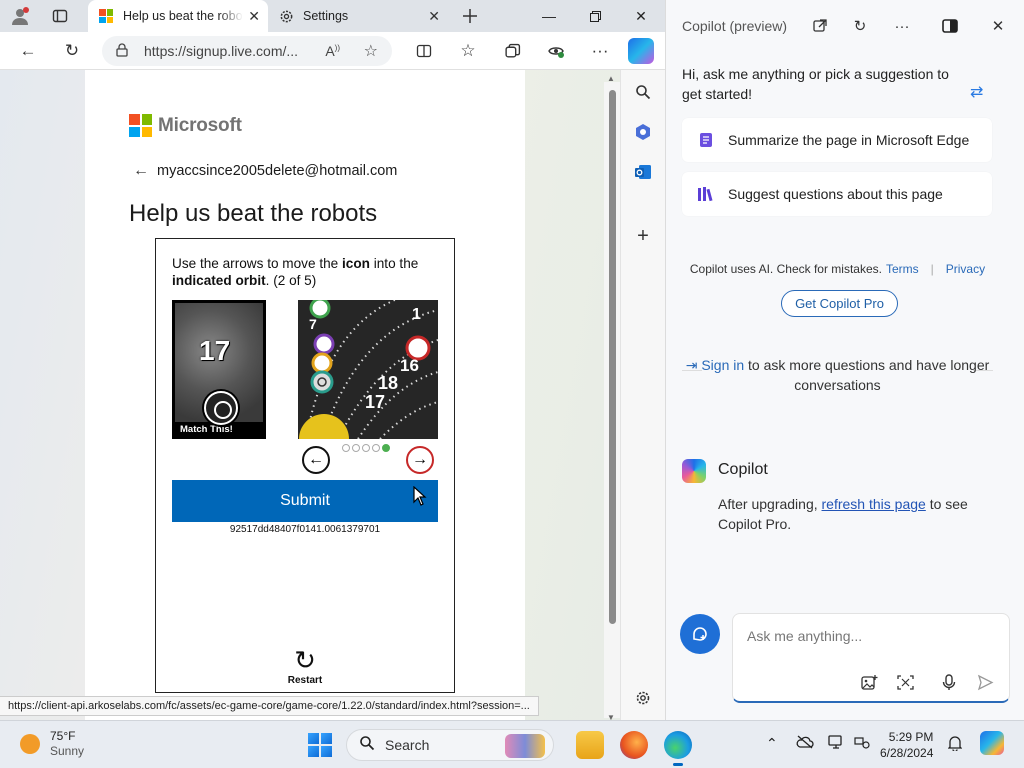 This screenshot has width=1024, height=768. I want to click on firefox-icon, so click(634, 745).